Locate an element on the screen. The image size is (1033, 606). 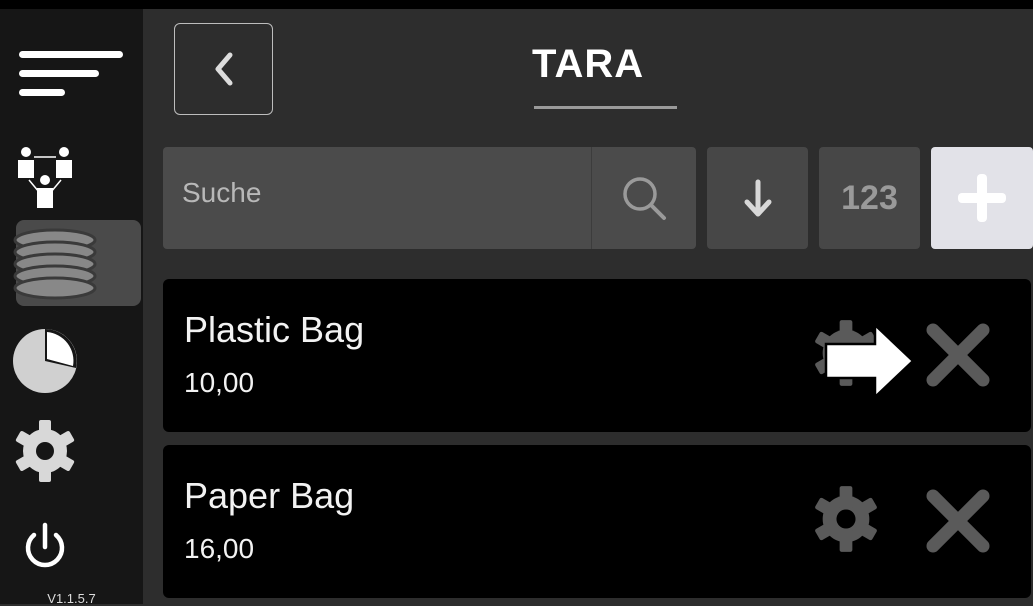
add-button is located at coordinates (982, 198).